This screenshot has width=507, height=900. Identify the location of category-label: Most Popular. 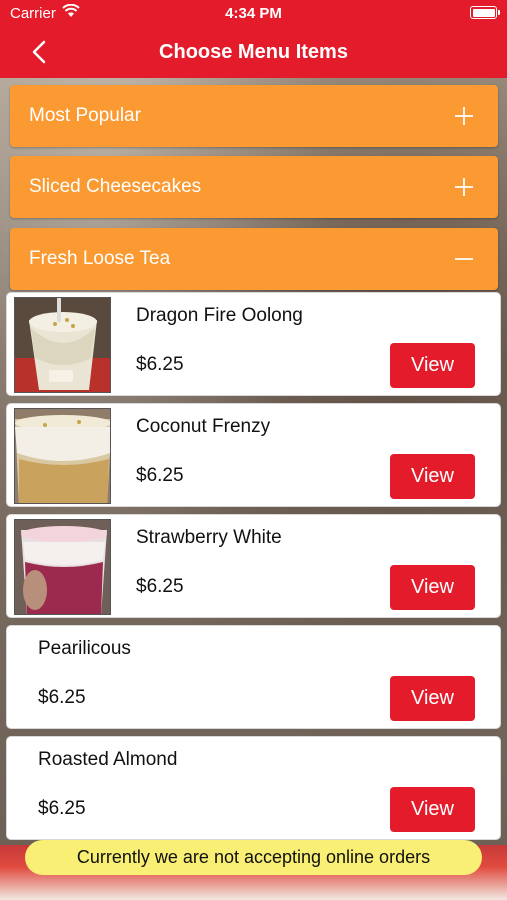
(85, 115).